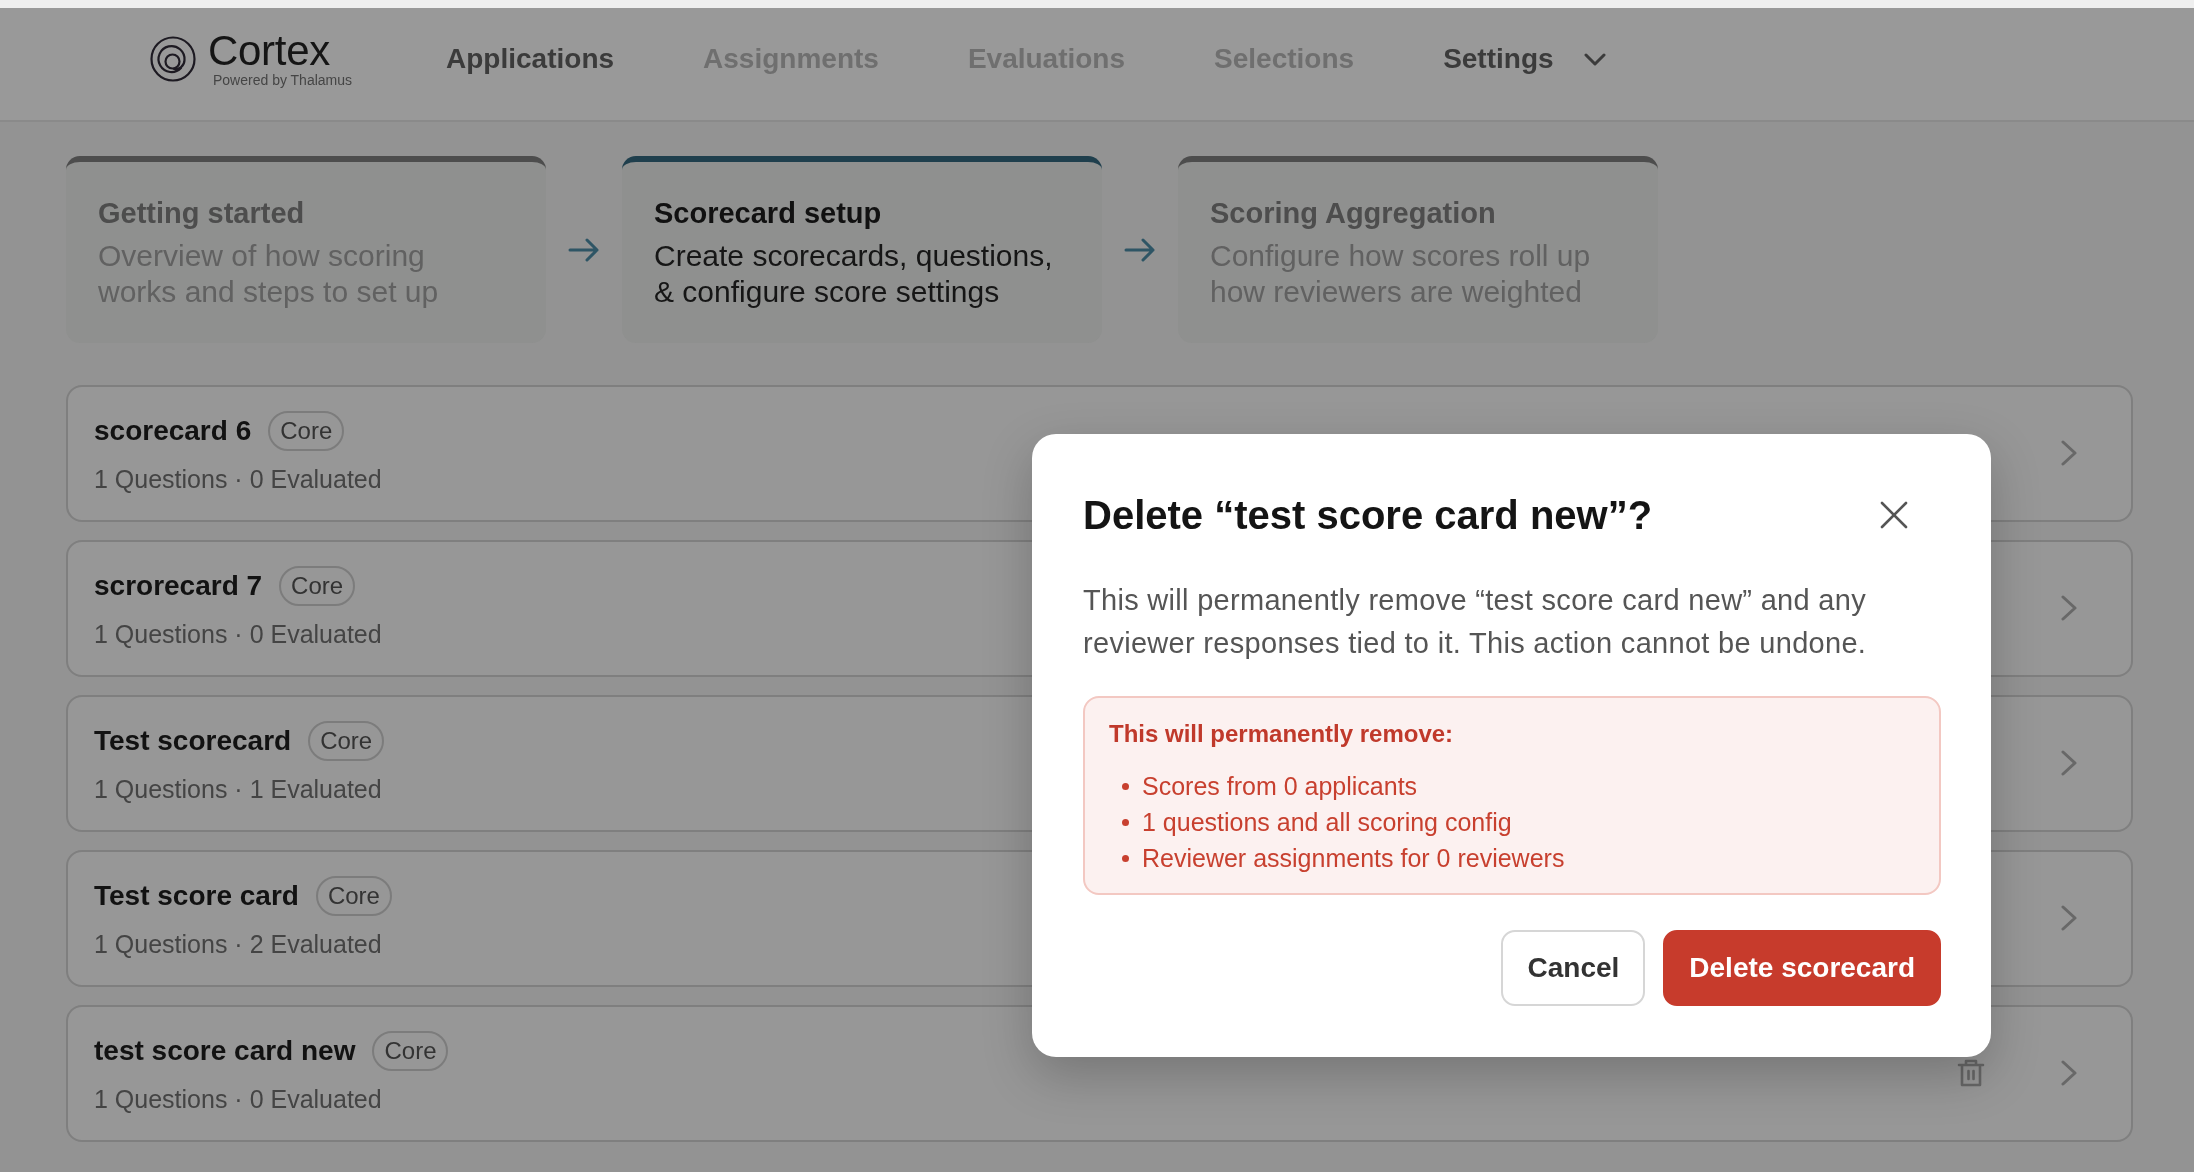 This screenshot has height=1172, width=2194. Describe the element at coordinates (178, 586) in the screenshot. I see `scorecard-name: scrorecard 7` at that location.